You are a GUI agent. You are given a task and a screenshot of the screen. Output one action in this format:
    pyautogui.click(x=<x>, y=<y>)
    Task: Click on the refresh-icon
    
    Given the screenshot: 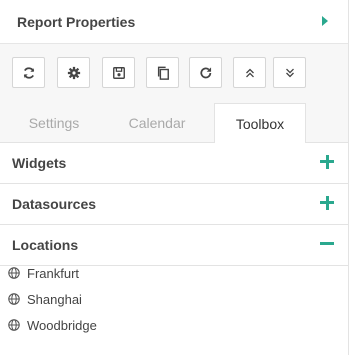 What is the action you would take?
    pyautogui.click(x=28, y=72)
    